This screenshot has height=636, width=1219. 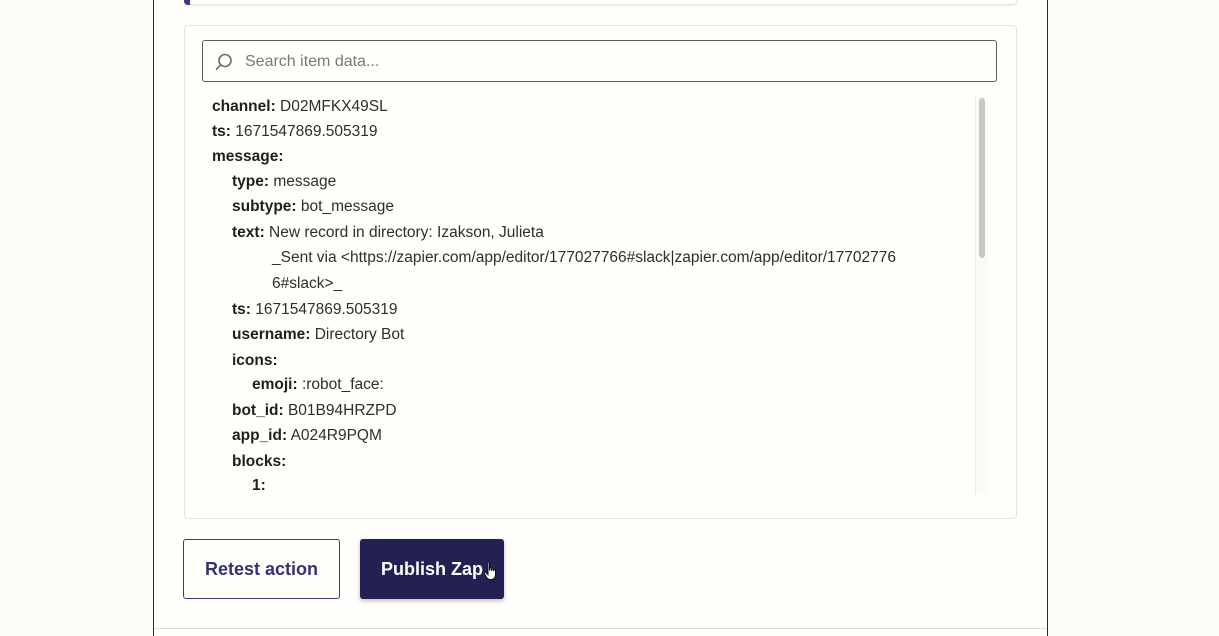 I want to click on tree-row-app-id: app_id: A024R9PQM, so click(x=307, y=435).